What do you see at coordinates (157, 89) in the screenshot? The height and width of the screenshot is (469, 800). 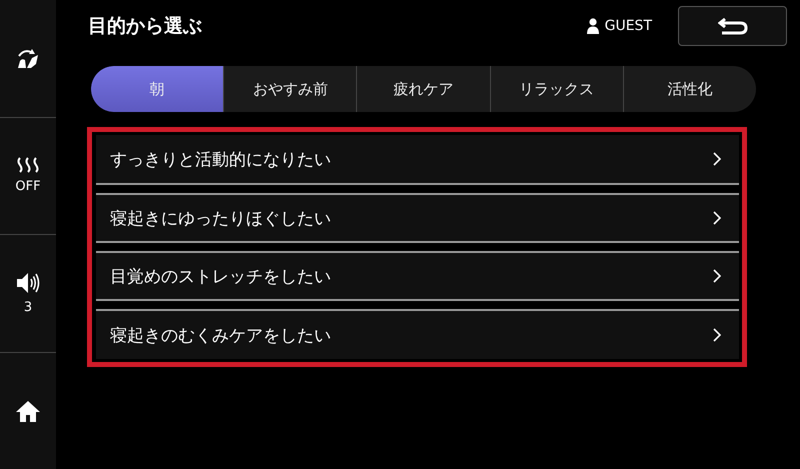 I see `tab: 朝` at bounding box center [157, 89].